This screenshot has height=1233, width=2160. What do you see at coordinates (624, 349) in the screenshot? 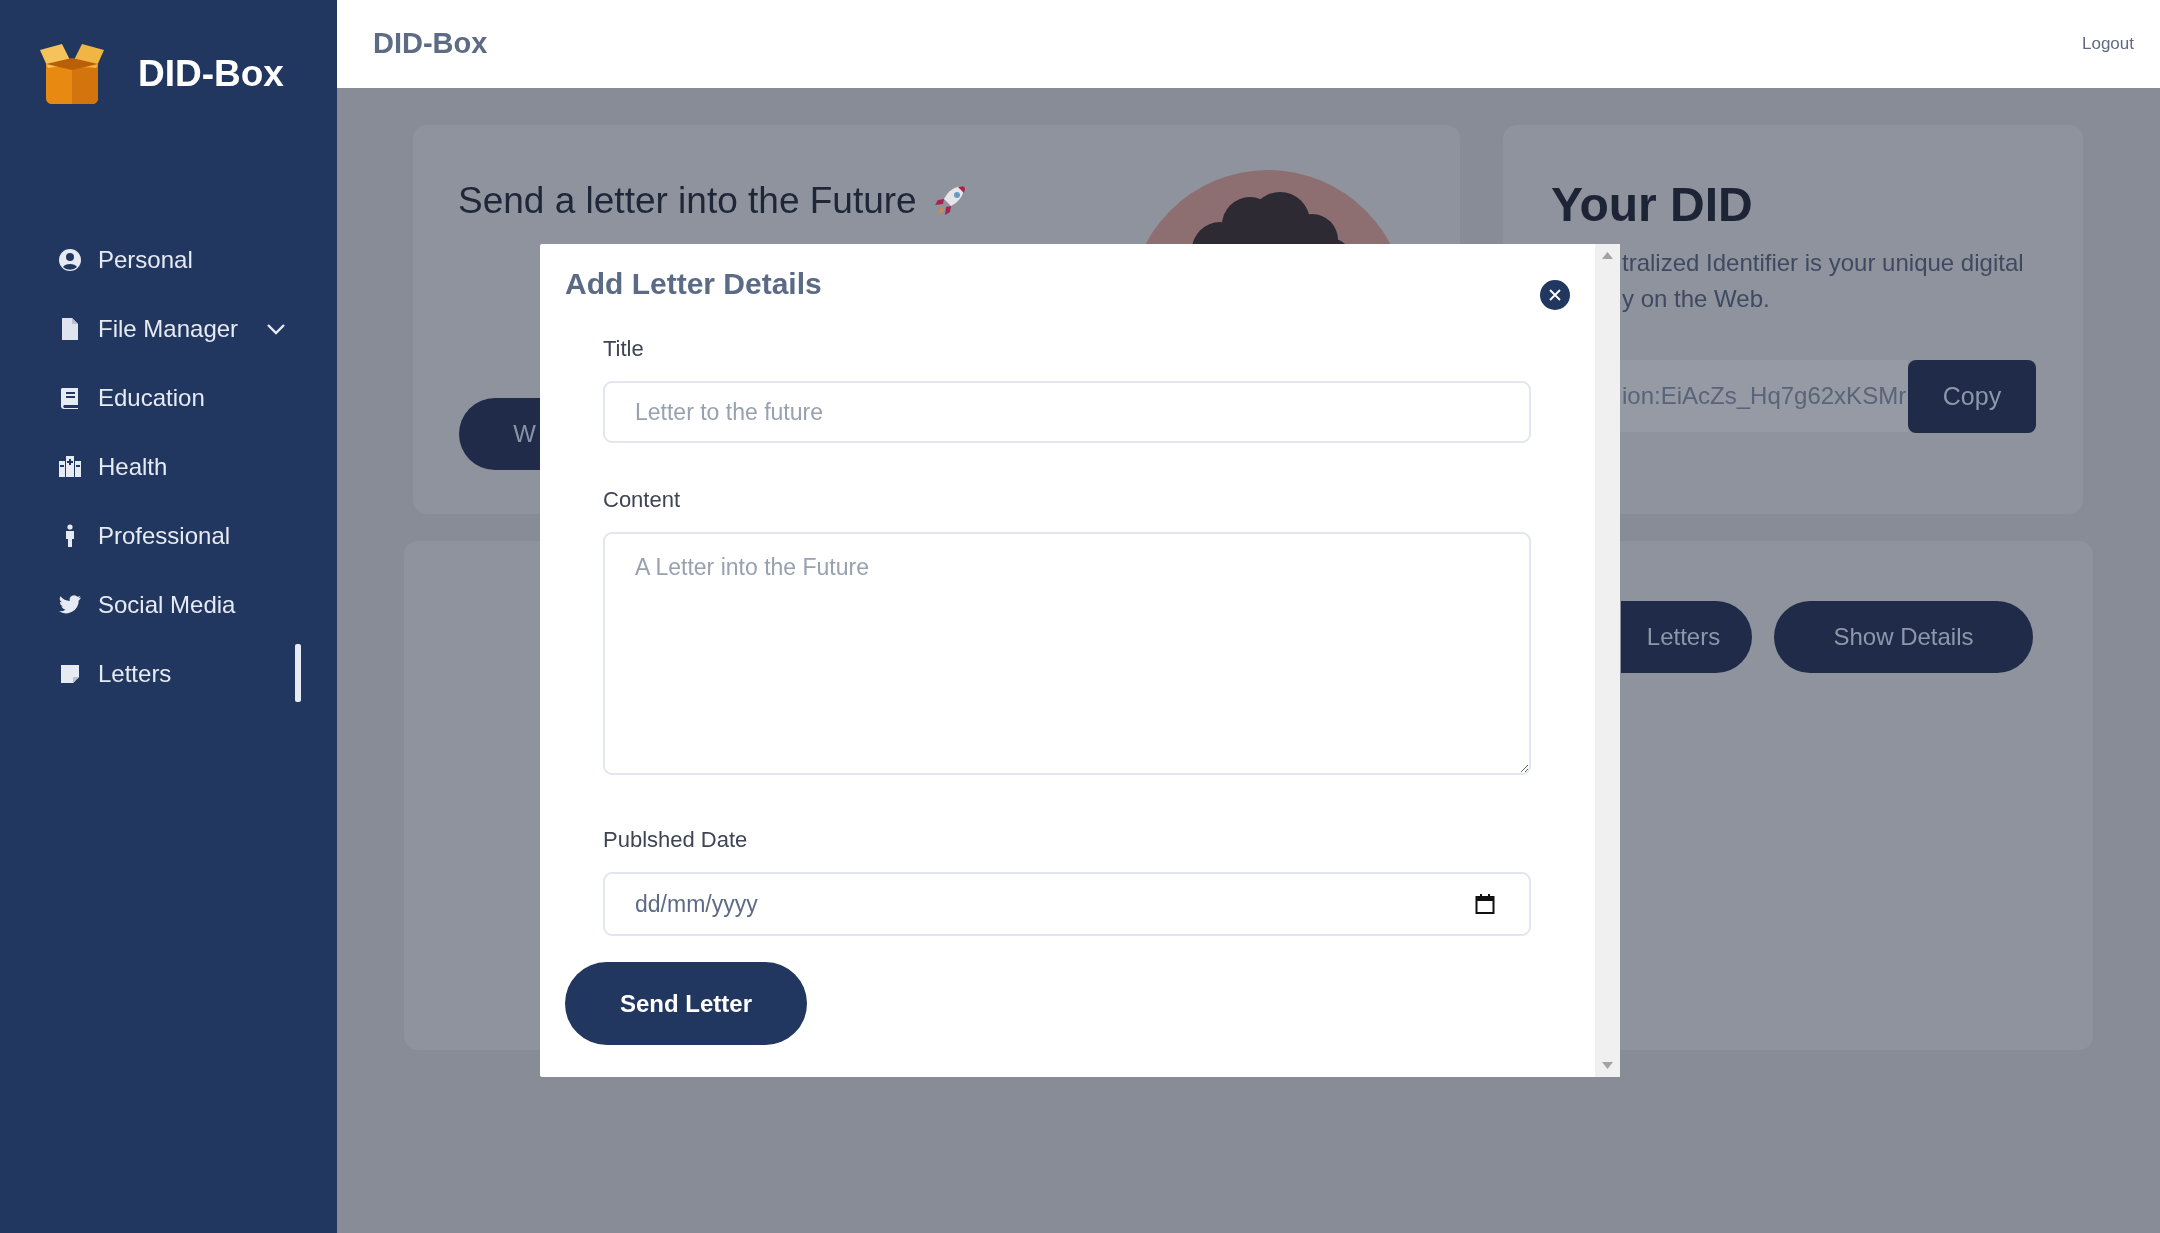
I see `field-label: Title` at bounding box center [624, 349].